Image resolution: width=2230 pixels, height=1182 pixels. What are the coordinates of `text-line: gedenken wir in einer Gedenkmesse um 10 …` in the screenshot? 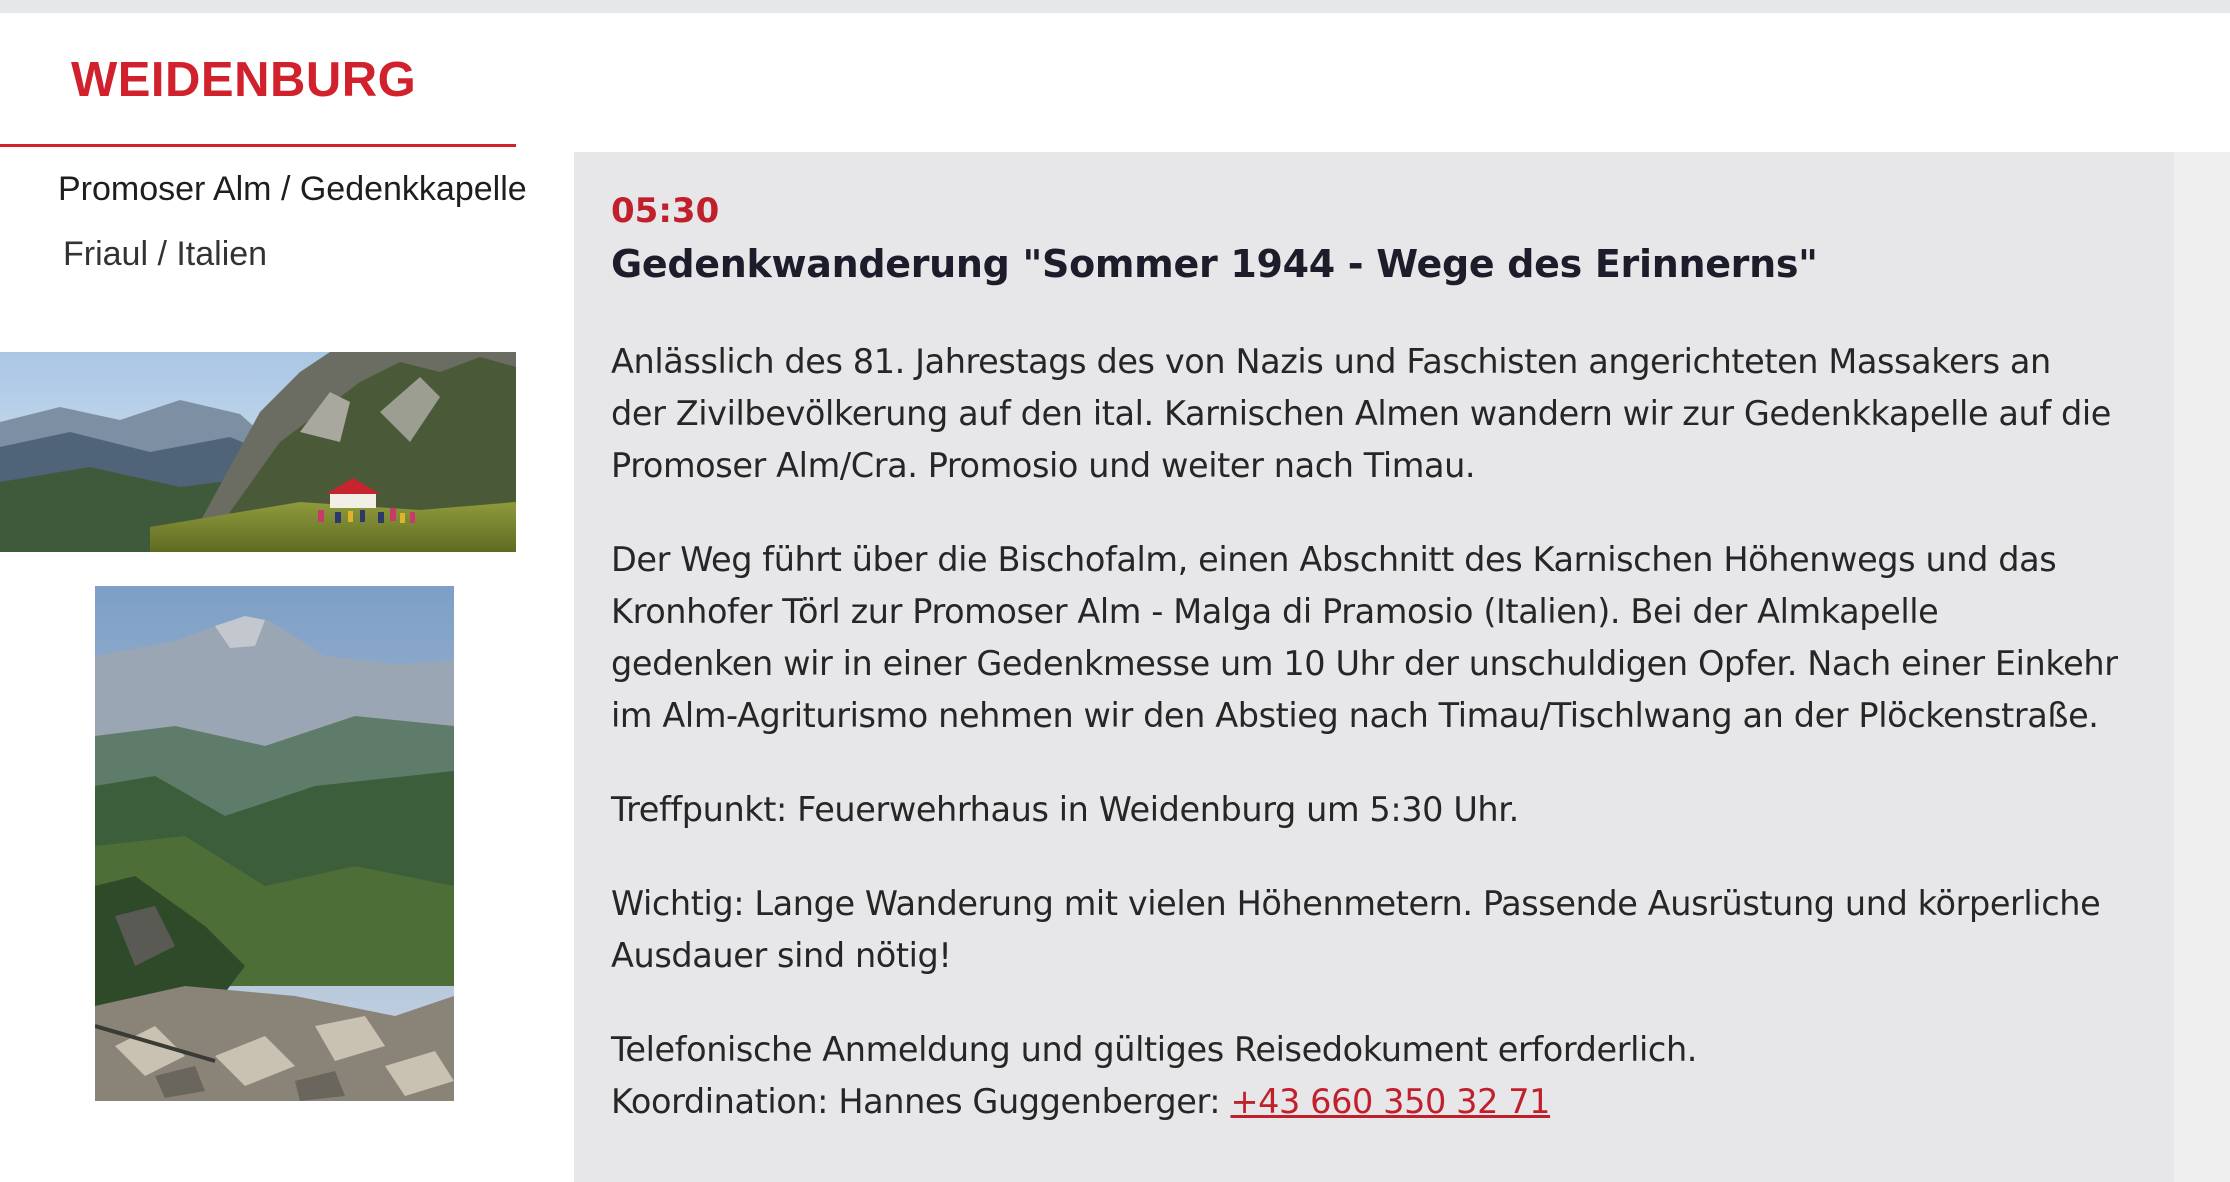 It's located at (1364, 663).